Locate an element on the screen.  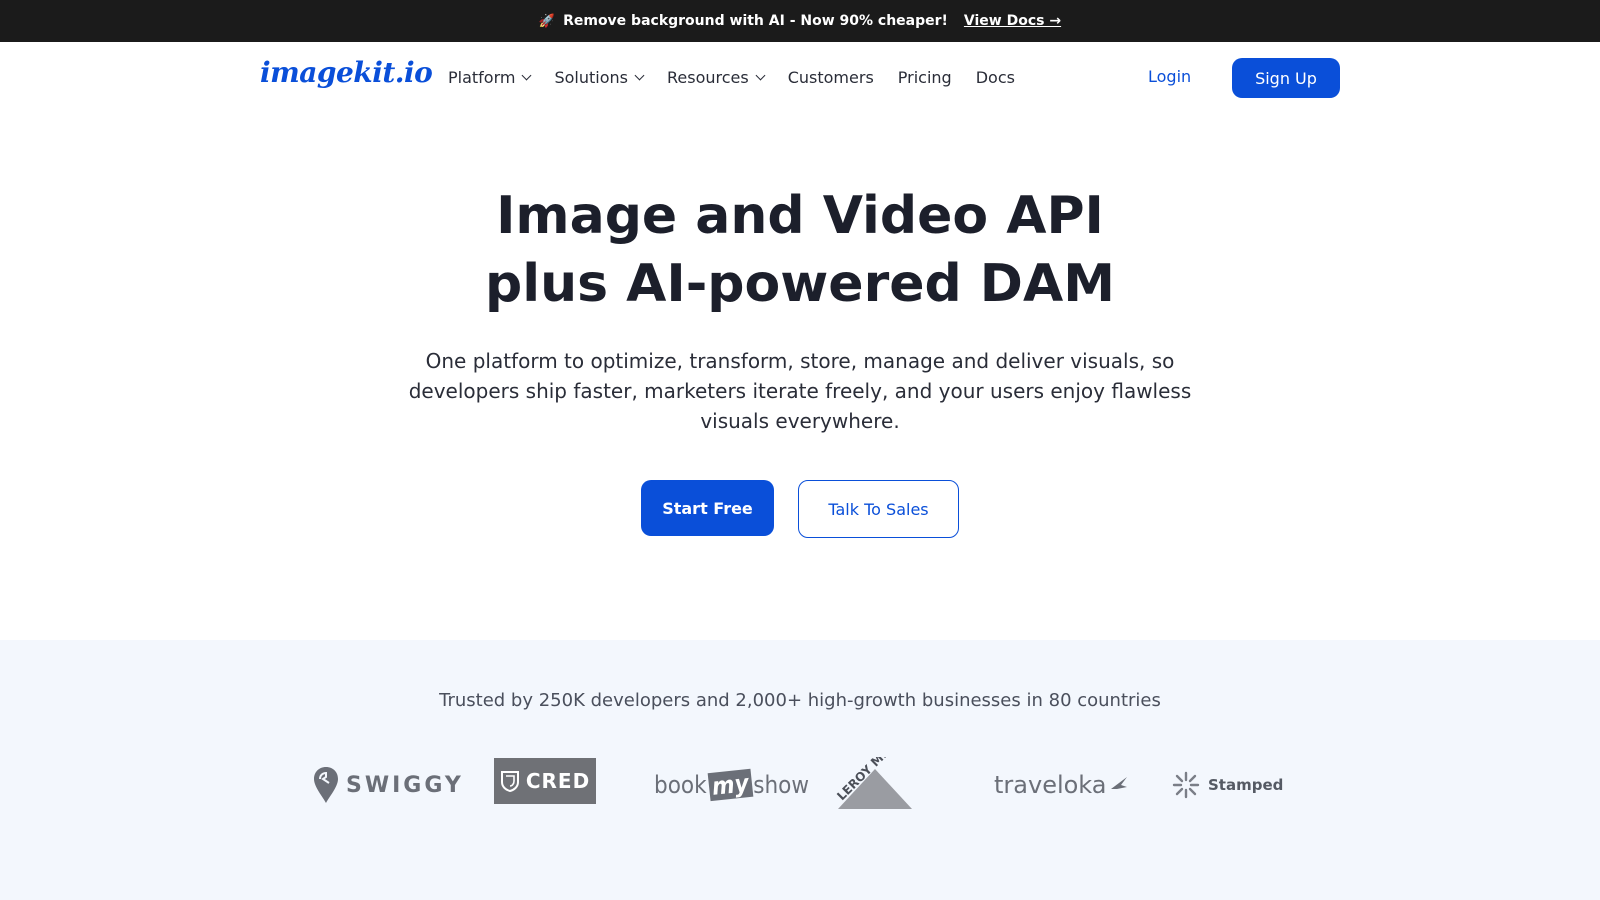
traveloka-logo: traveloka is located at coordinates (1061, 785).